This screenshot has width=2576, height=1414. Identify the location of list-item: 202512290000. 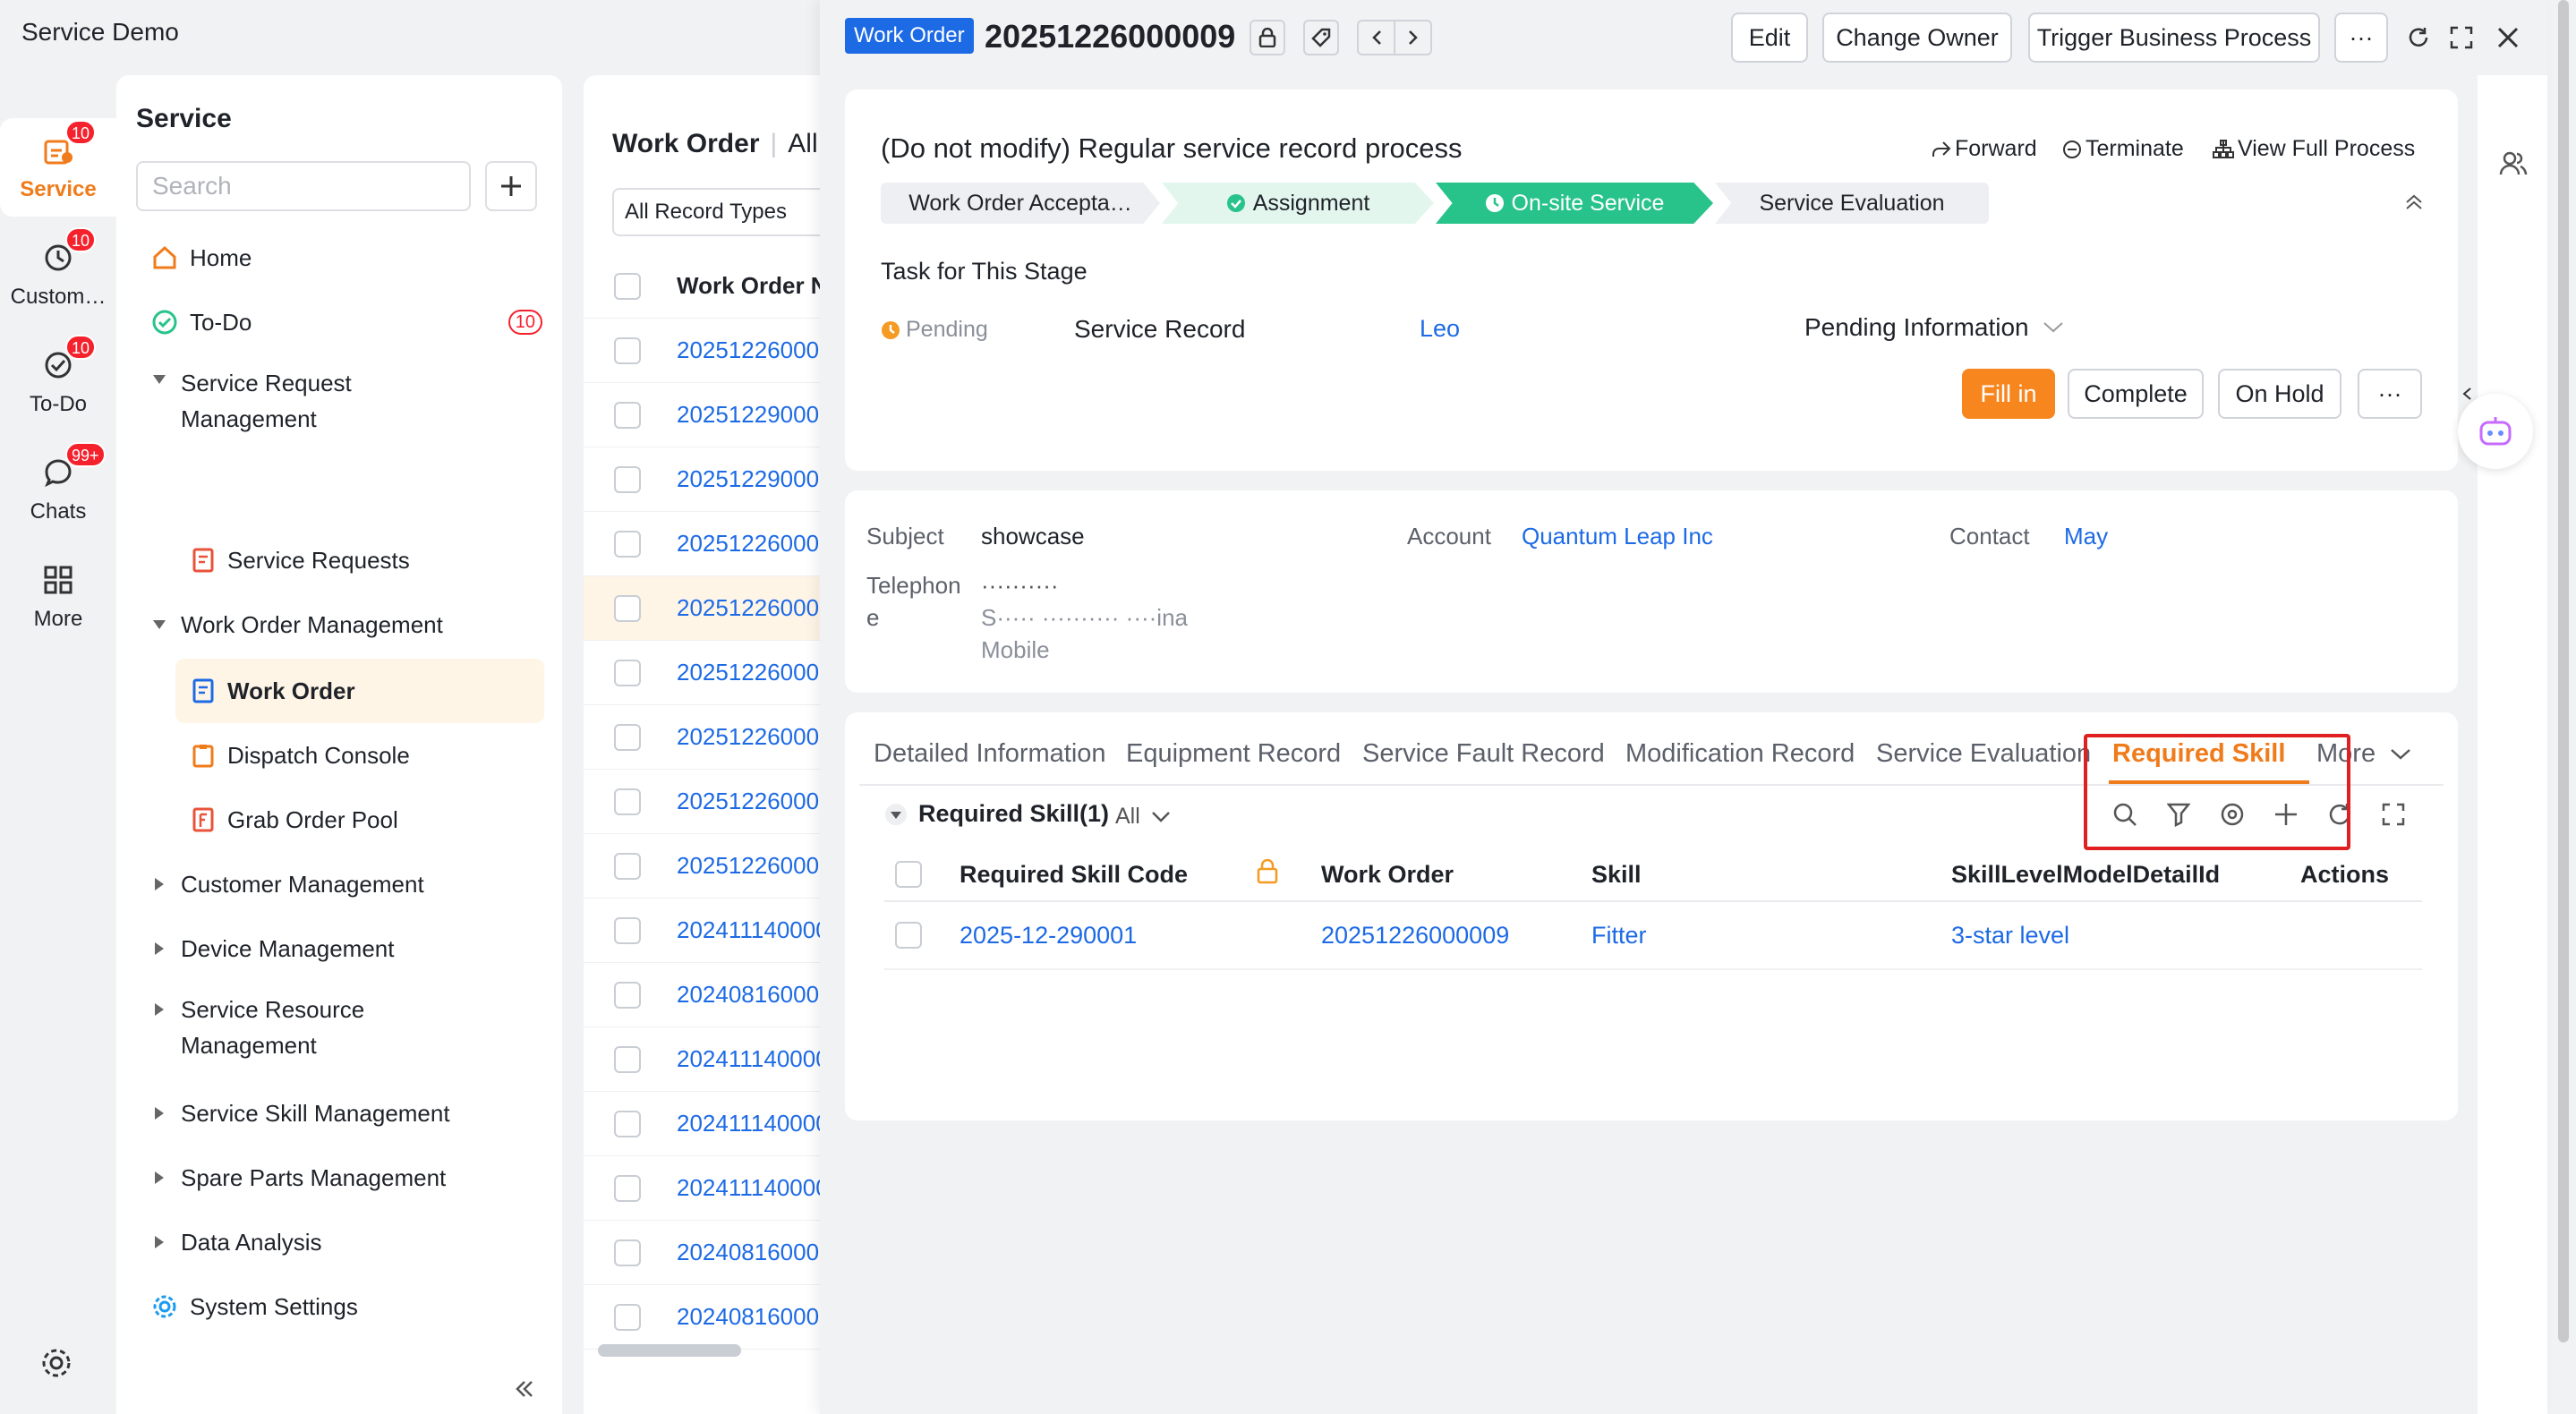
(704, 415).